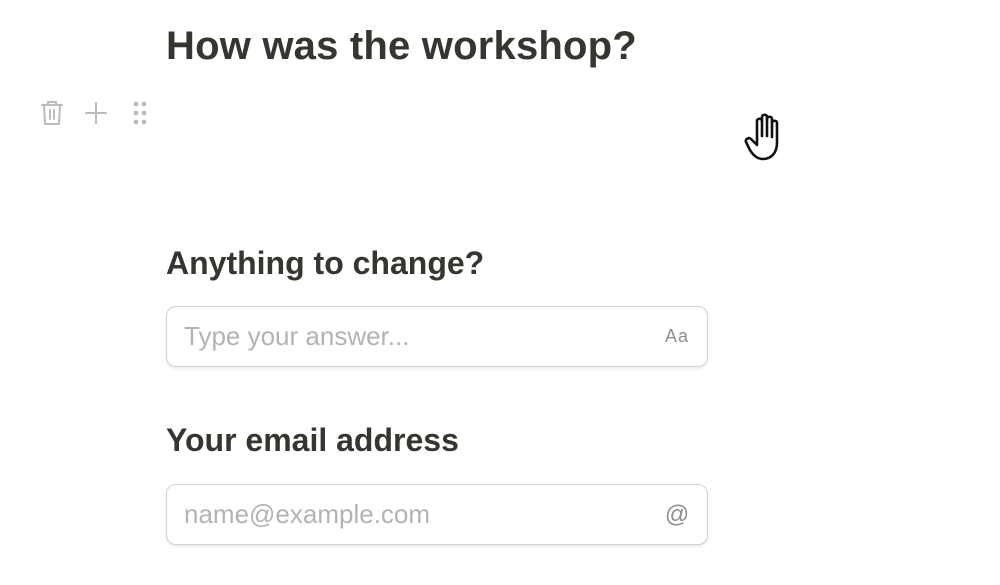  Describe the element at coordinates (677, 514) in the screenshot. I see `at-sign-icon: @` at that location.